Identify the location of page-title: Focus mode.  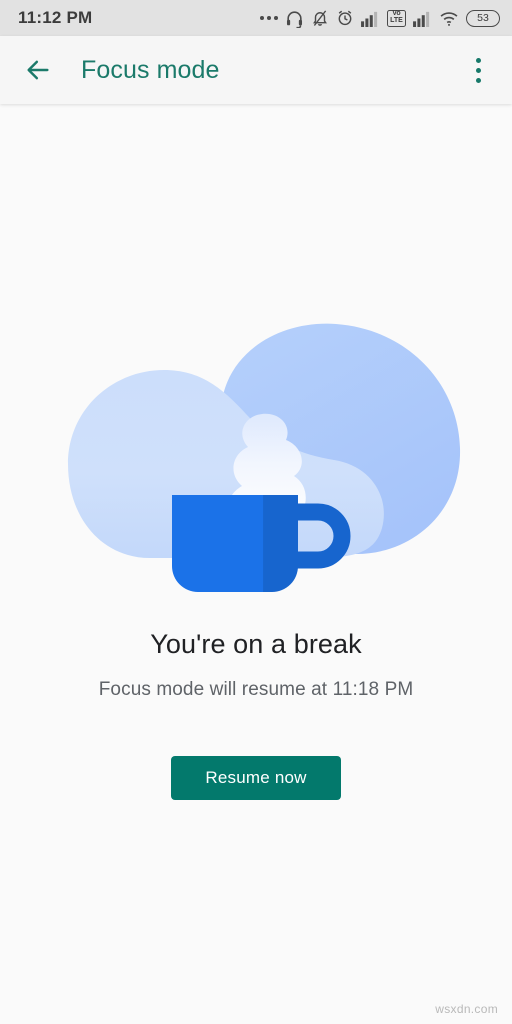
(150, 69).